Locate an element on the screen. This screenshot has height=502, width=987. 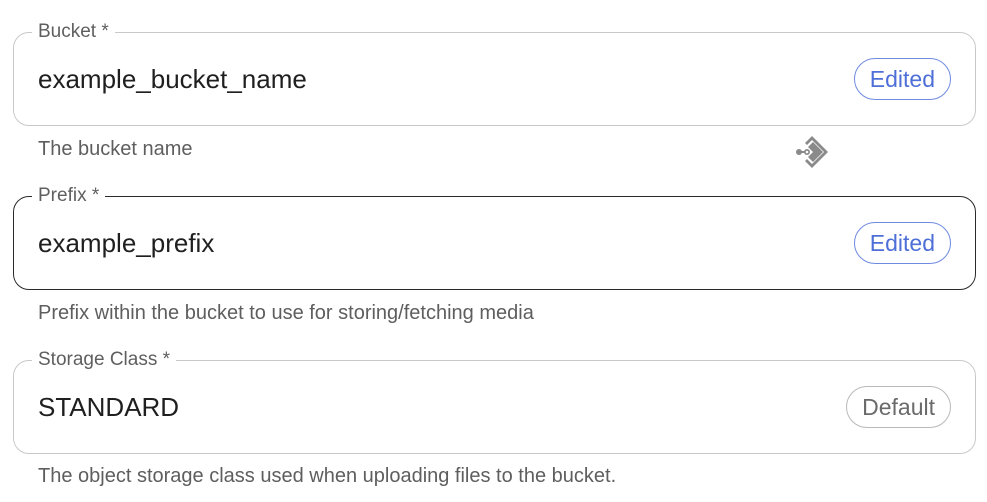
prefix-input-value: example_prefix is located at coordinates (126, 243).